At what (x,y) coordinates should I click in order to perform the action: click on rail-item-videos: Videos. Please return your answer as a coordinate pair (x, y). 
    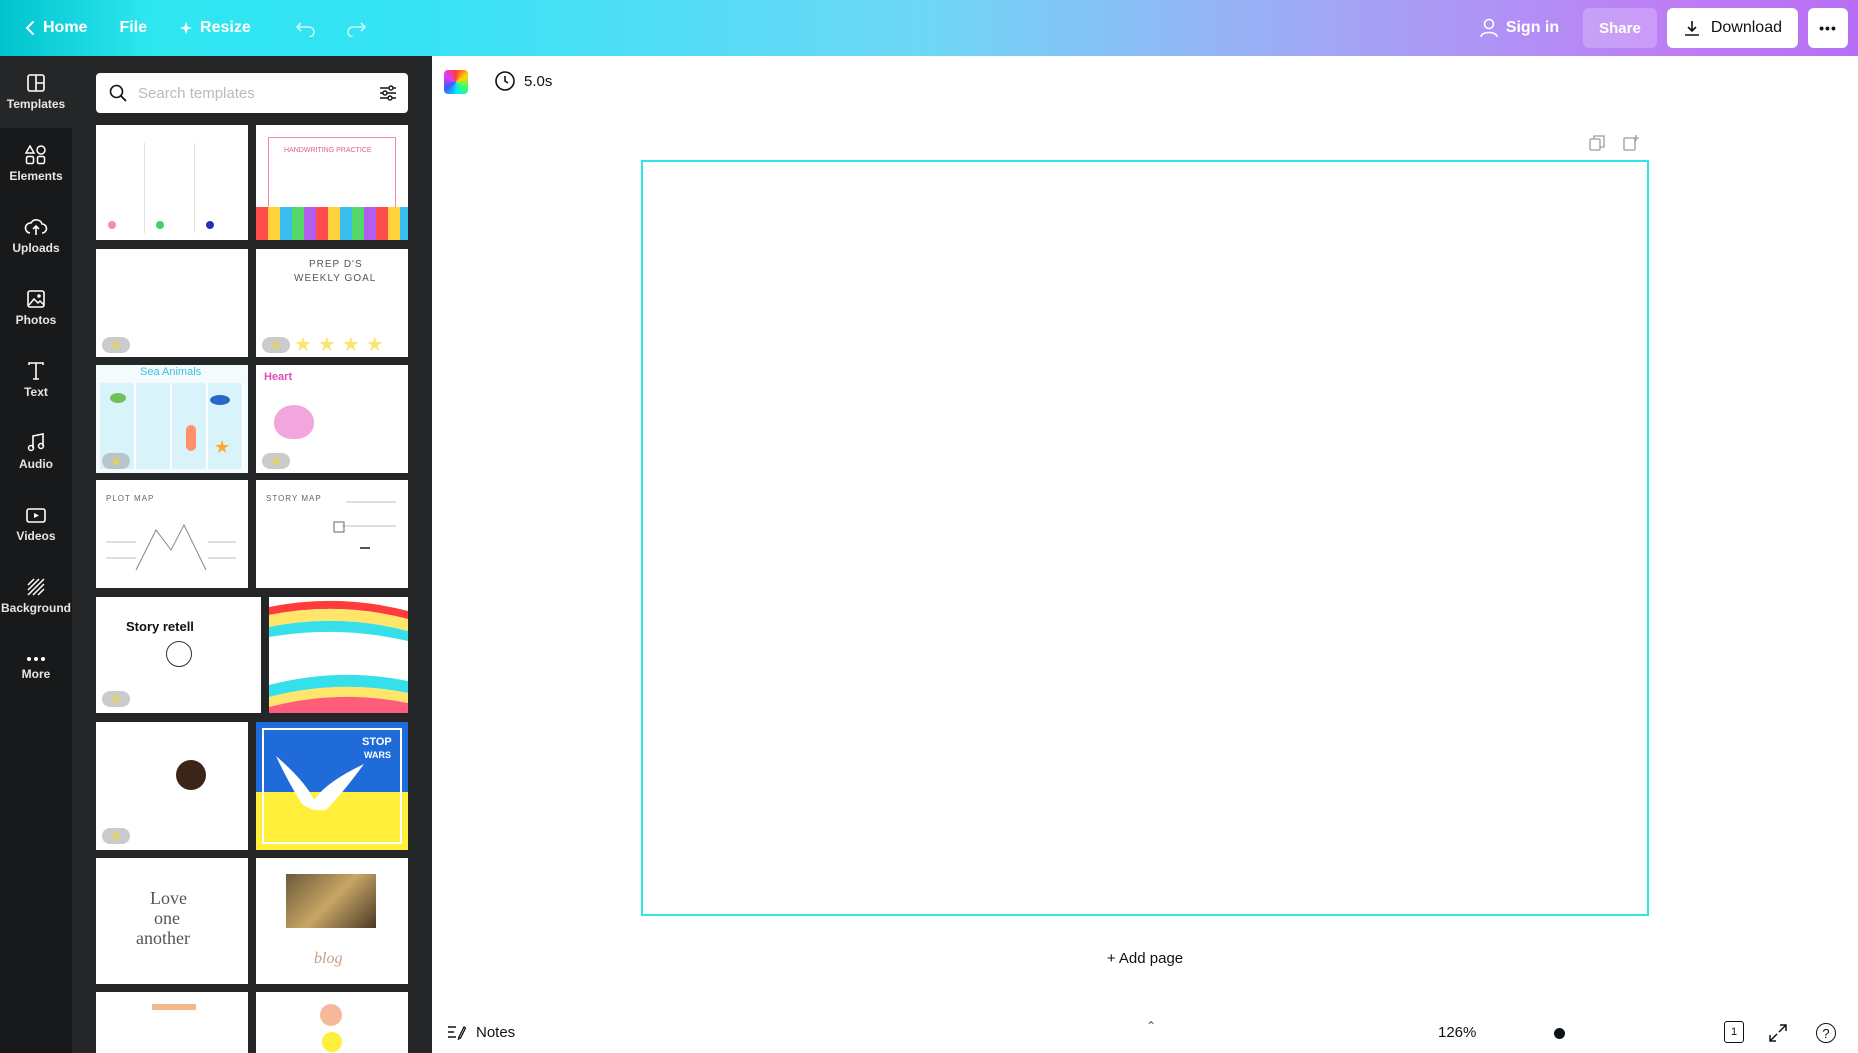
    Looking at the image, I should click on (36, 524).